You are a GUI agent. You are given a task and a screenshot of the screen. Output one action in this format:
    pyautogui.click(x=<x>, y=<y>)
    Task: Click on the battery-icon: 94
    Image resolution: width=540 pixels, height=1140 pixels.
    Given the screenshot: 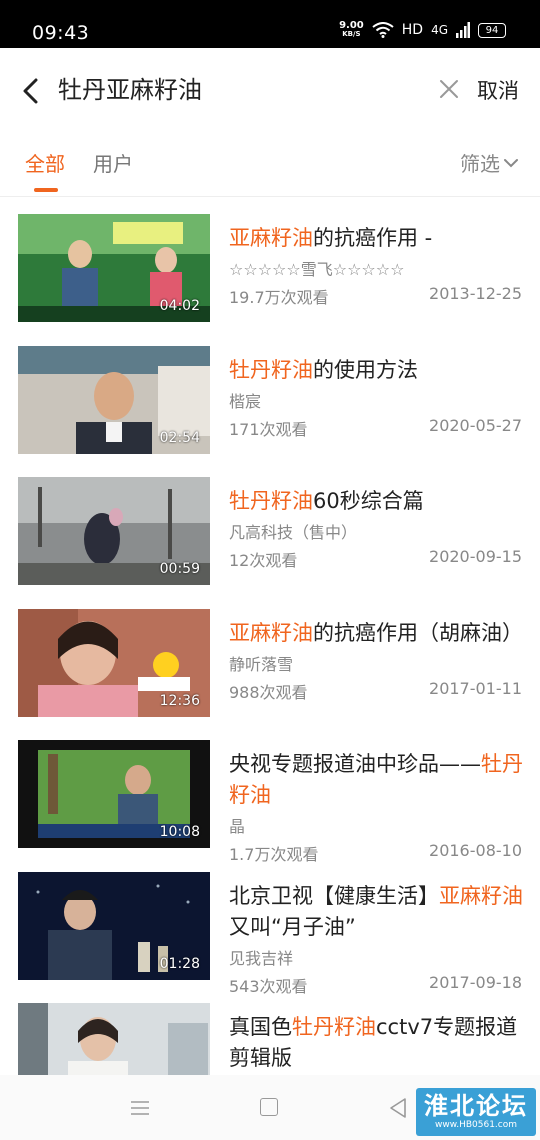 What is the action you would take?
    pyautogui.click(x=492, y=30)
    